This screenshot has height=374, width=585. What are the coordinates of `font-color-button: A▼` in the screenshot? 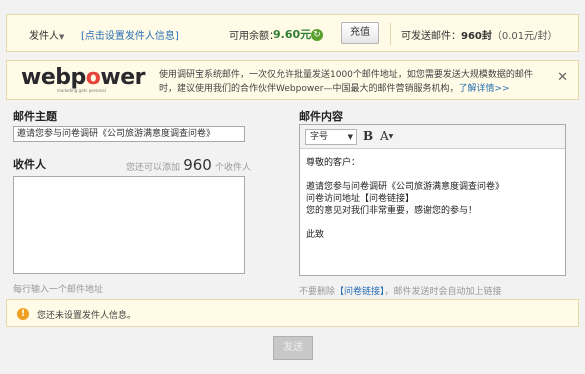 It's located at (386, 136).